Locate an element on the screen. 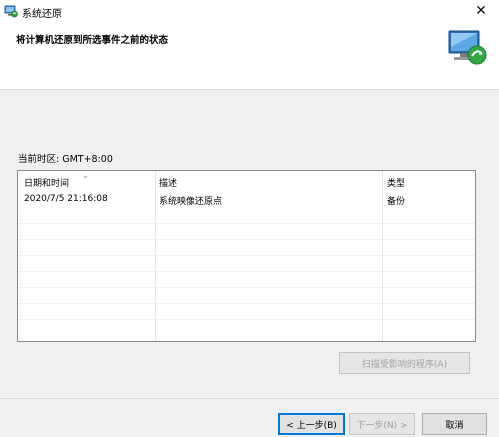  page-heading: 将计算机还原到所选事件之前的状态 is located at coordinates (92, 40).